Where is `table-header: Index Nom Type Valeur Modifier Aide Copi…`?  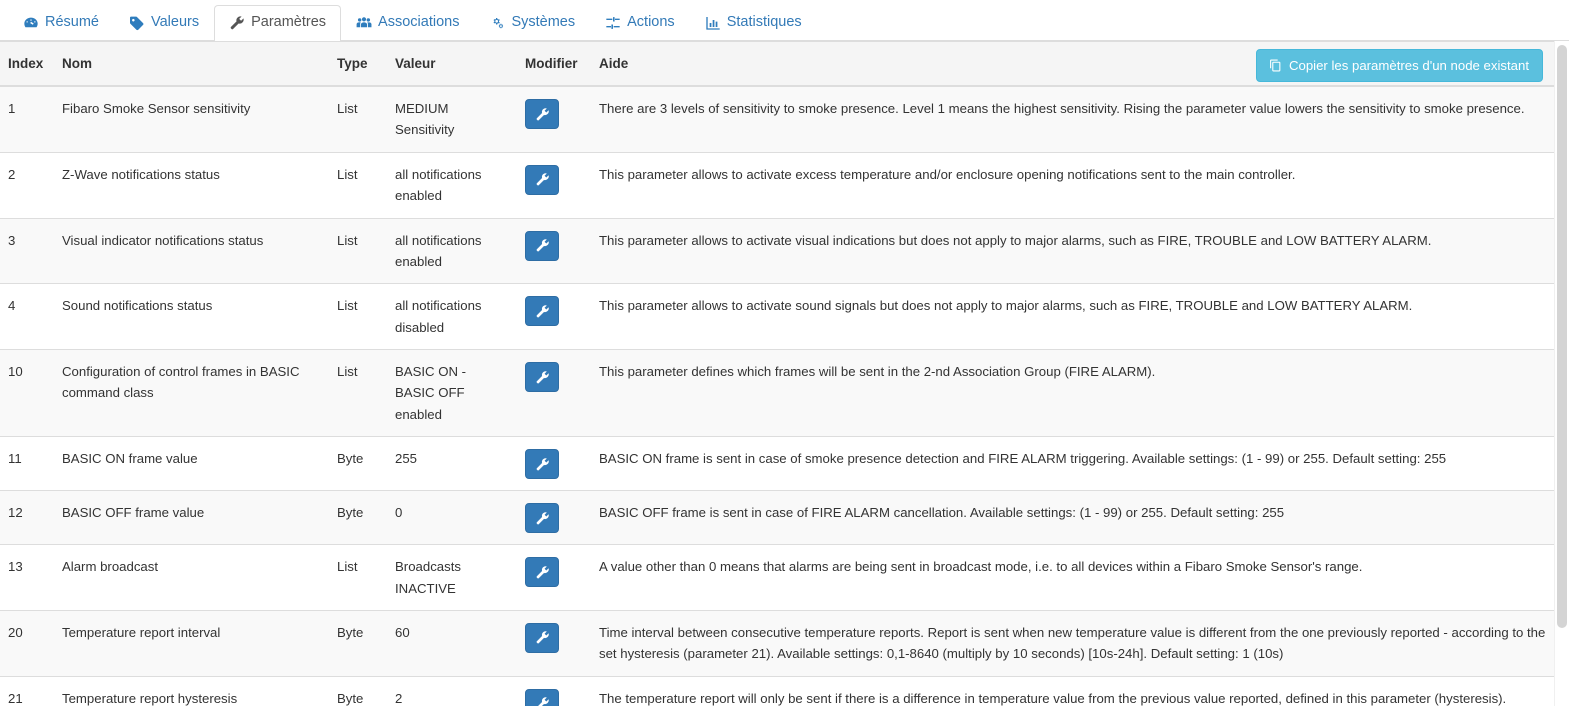 table-header: Index Nom Type Valeur Modifier Aide Copi… is located at coordinates (777, 64).